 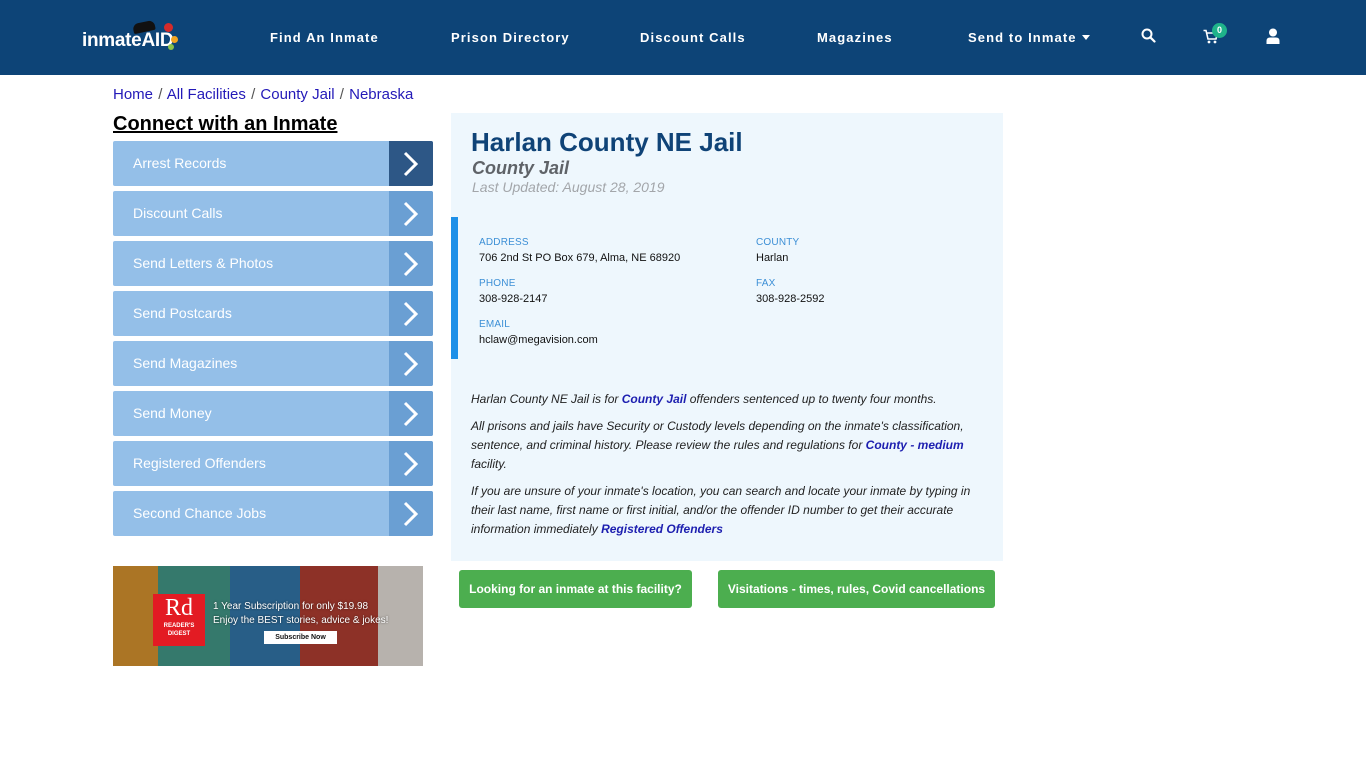 I want to click on description-text: Harlan County NE Jail is for, so click(x=546, y=399).